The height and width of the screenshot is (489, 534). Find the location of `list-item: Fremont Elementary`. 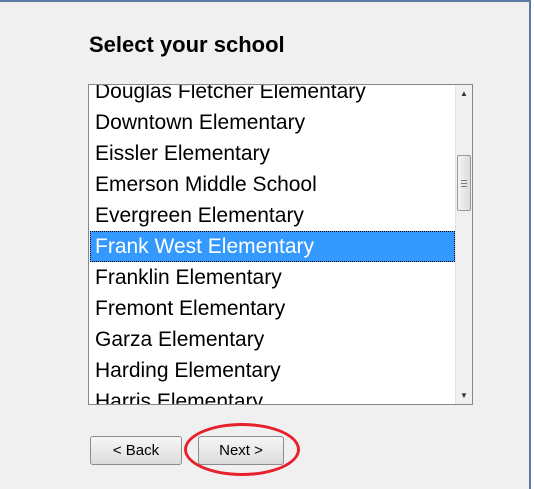

list-item: Fremont Elementary is located at coordinates (272, 308).